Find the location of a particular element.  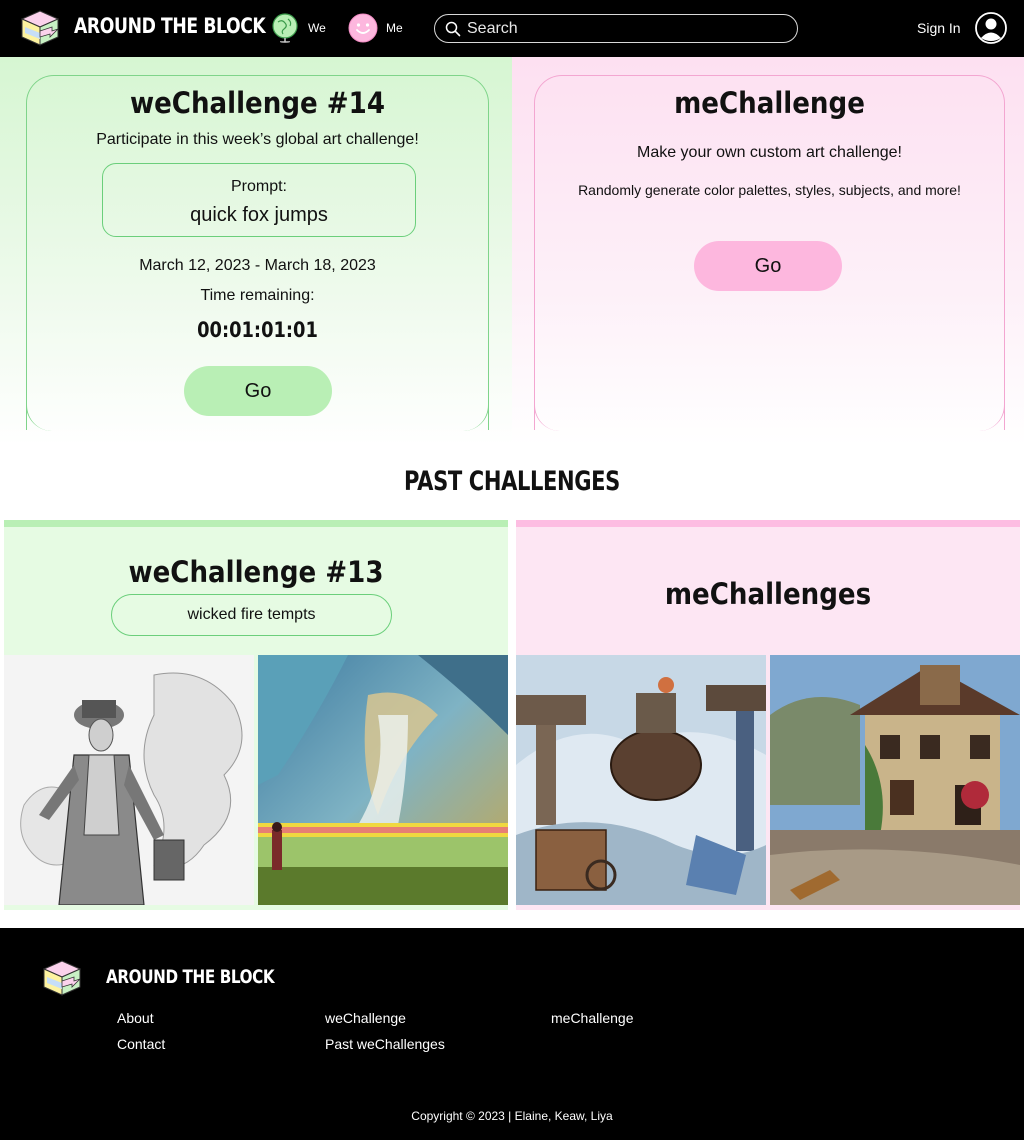

sketch-artwork-image is located at coordinates (129, 780).